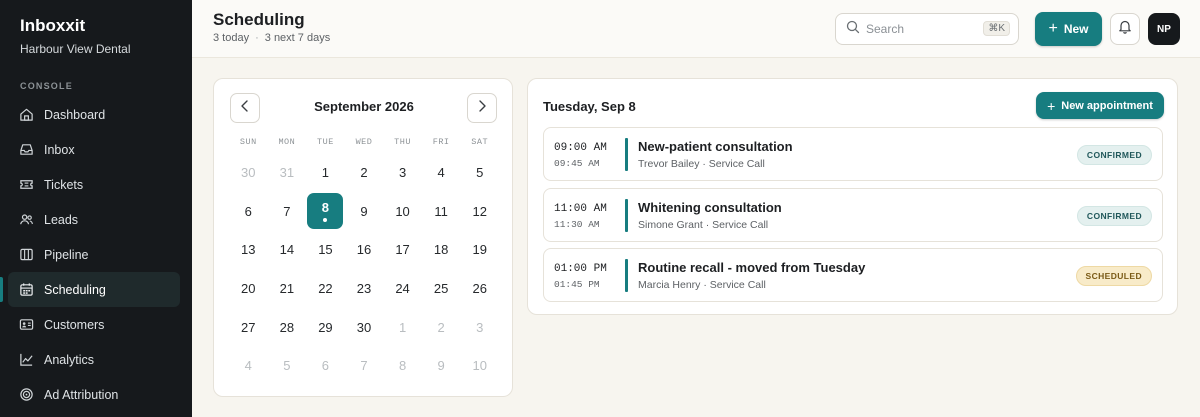 Image resolution: width=1200 pixels, height=417 pixels. I want to click on appointment-title: Whitening consultation, so click(710, 207).